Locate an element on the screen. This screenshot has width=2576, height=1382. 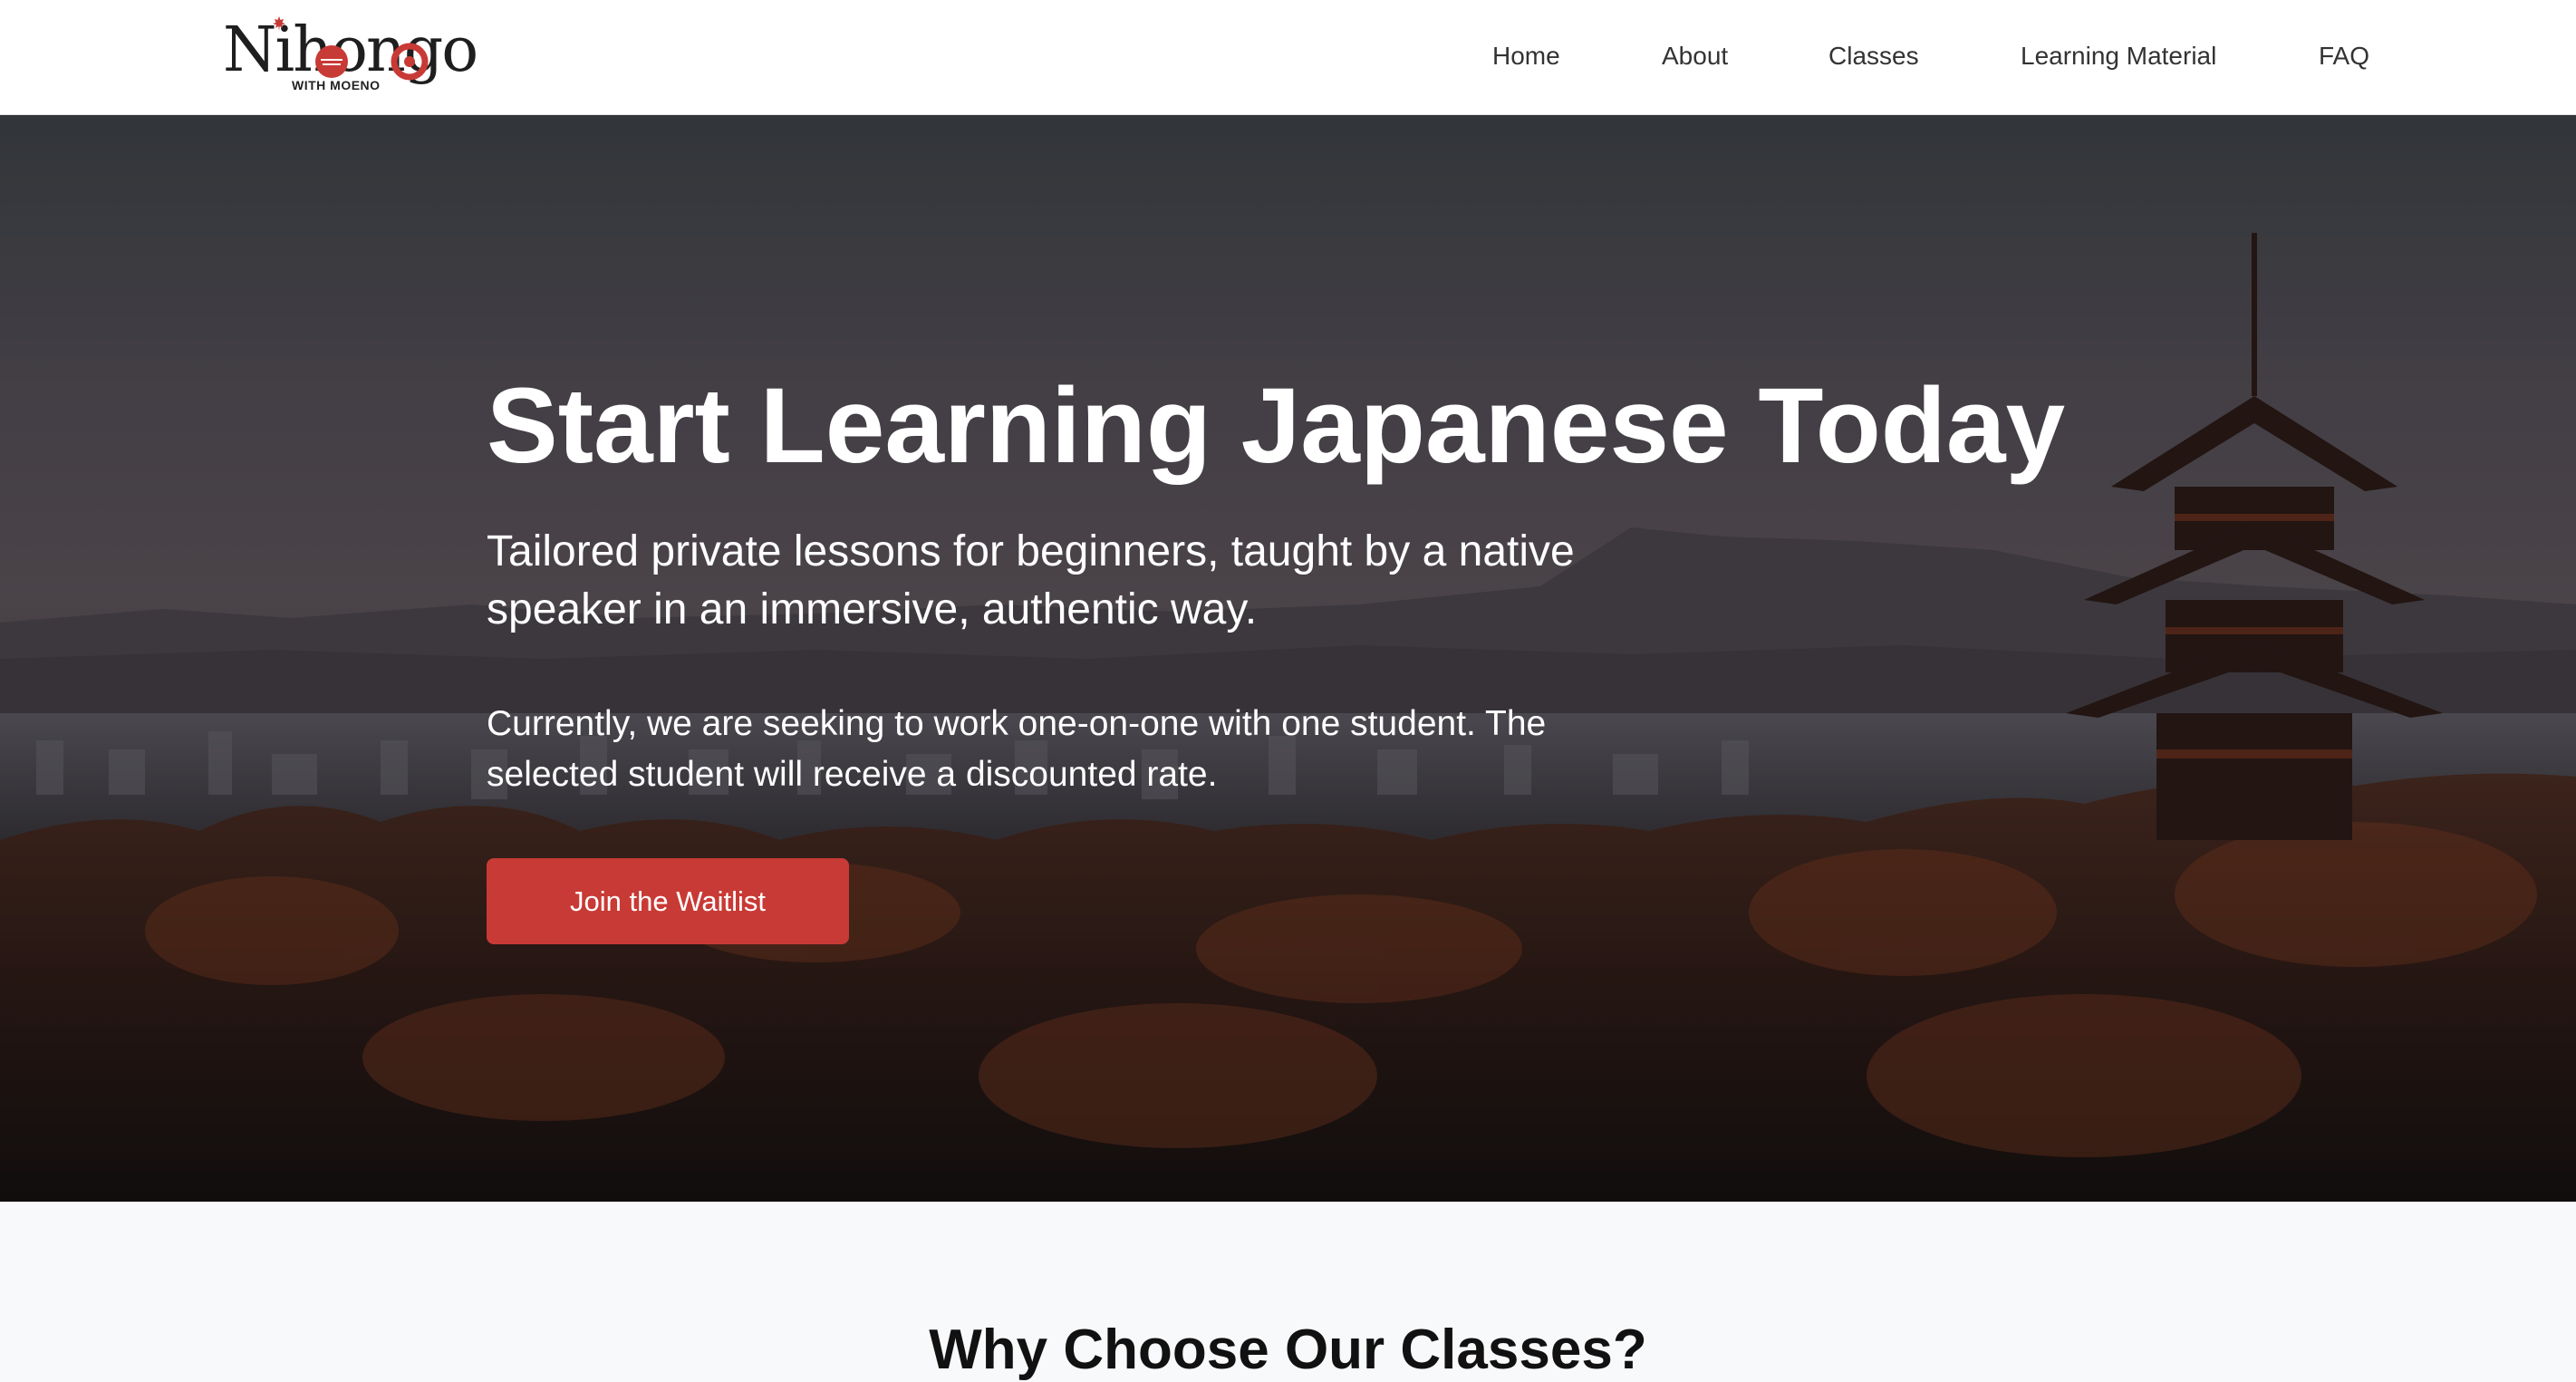
nav-about: About is located at coordinates (1695, 56).